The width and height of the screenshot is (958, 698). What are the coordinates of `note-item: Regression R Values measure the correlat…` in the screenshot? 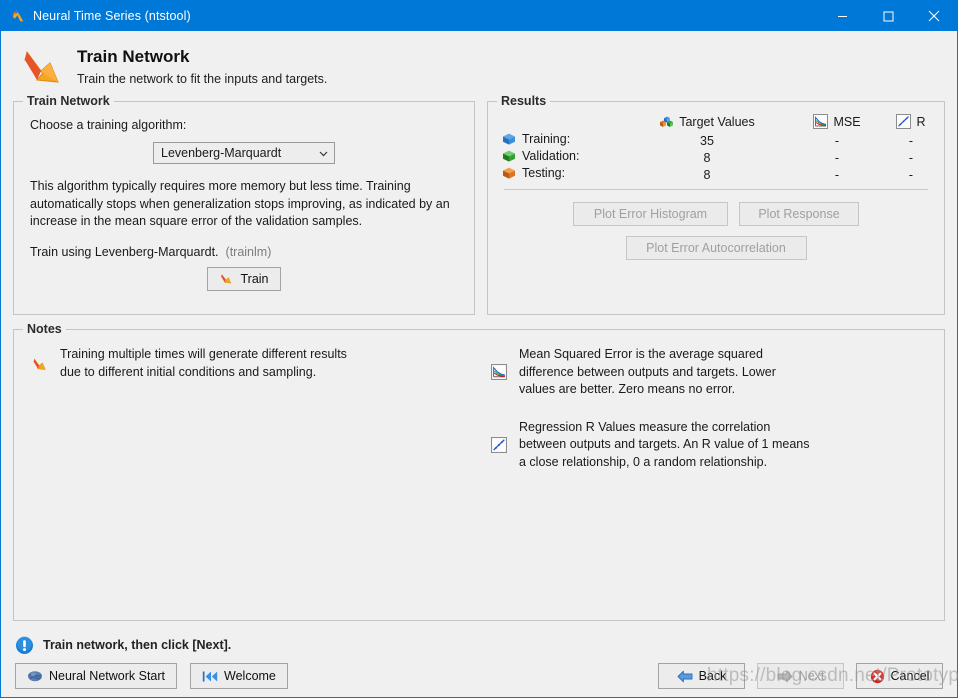 It's located at (708, 445).